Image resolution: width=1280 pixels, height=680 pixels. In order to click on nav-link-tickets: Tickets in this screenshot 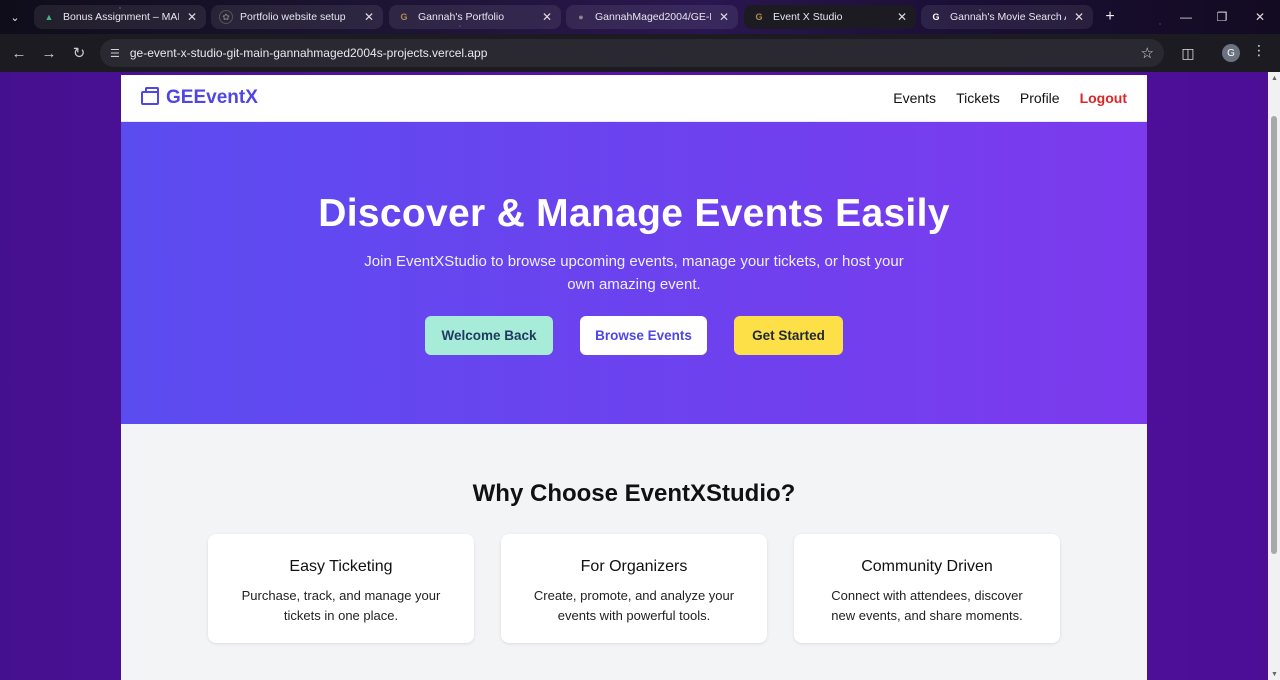, I will do `click(978, 98)`.